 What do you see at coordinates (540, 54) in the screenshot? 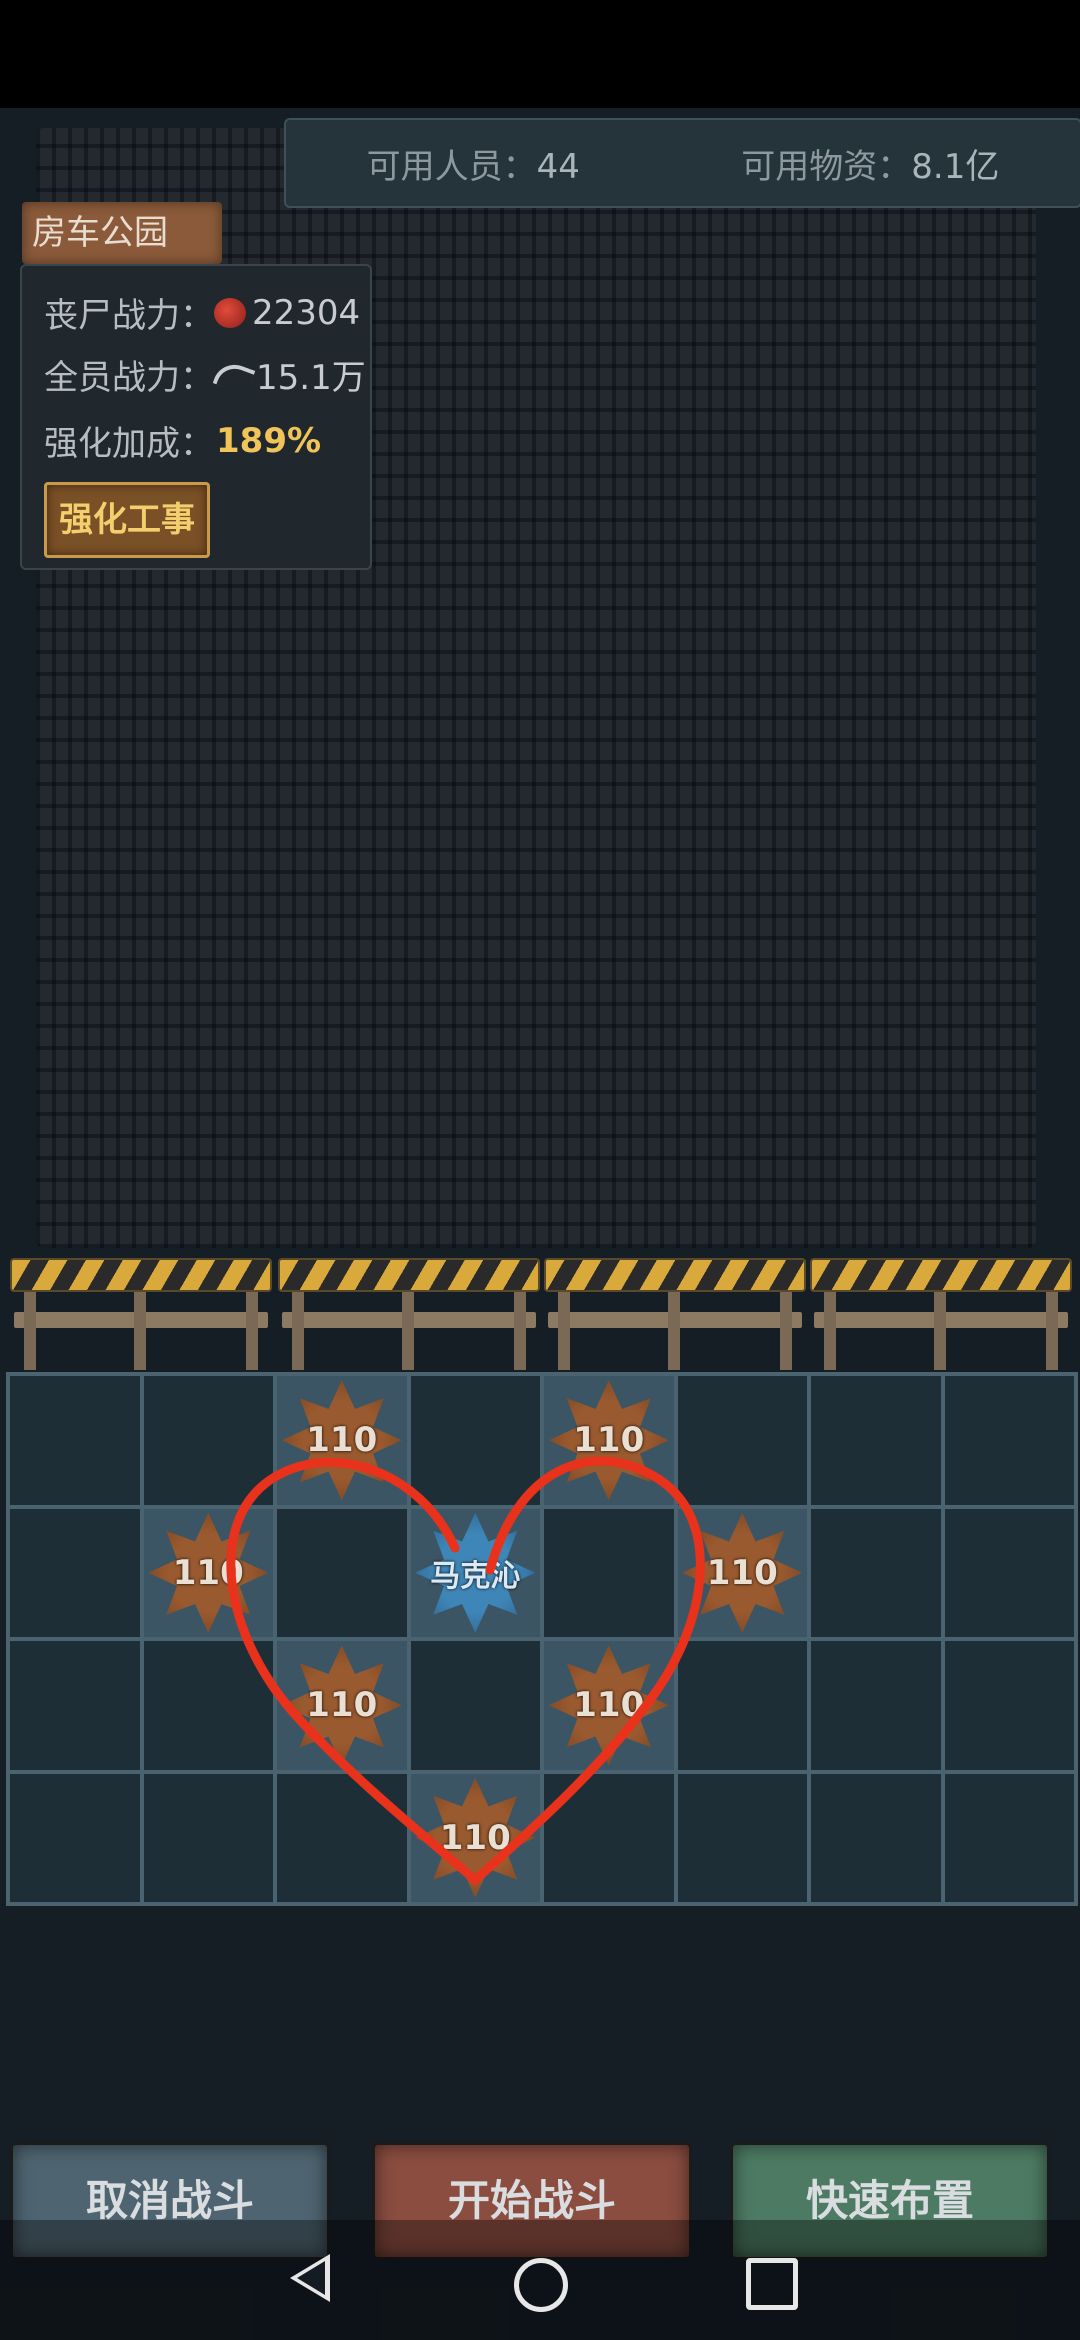
I see `status-bar` at bounding box center [540, 54].